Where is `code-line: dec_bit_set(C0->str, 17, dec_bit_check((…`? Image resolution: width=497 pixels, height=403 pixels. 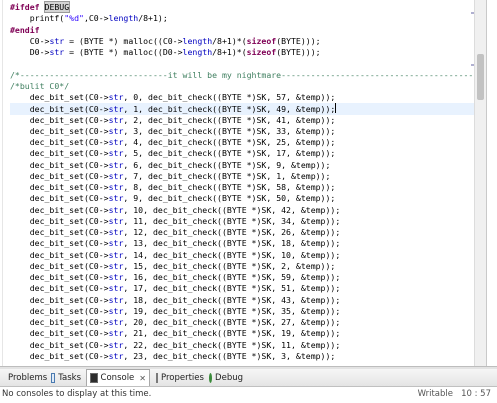 code-line: dec_bit_set(C0->str, 17, dec_bit_check((… is located at coordinates (248, 288).